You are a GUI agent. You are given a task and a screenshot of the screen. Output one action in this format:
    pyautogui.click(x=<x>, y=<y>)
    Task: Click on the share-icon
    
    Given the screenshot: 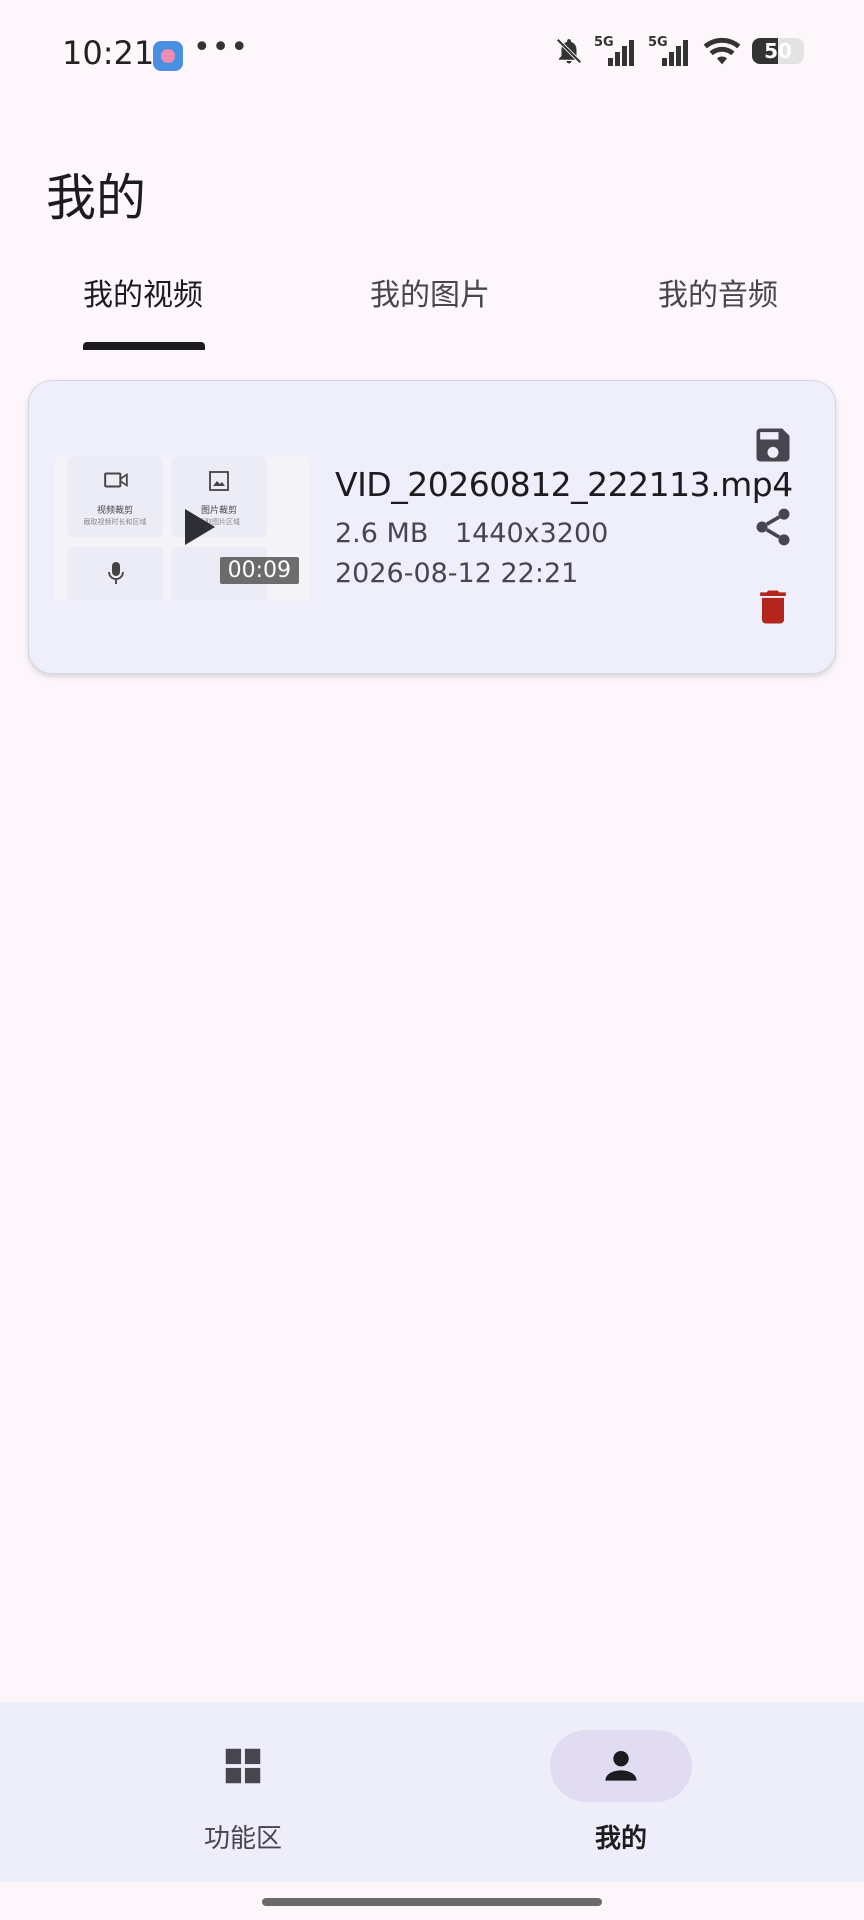 What is the action you would take?
    pyautogui.click(x=773, y=527)
    